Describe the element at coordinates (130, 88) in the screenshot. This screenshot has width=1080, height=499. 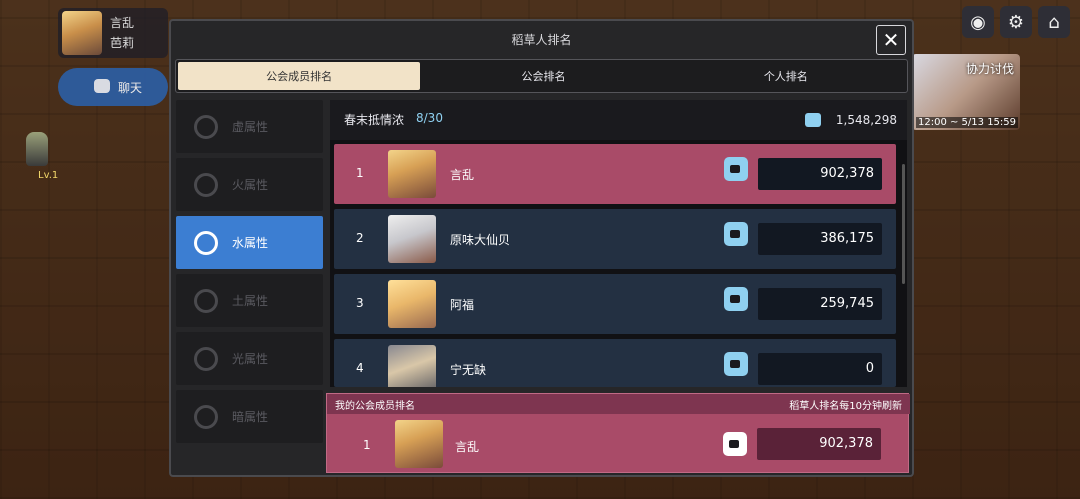
I see `chat-label: 聊天` at that location.